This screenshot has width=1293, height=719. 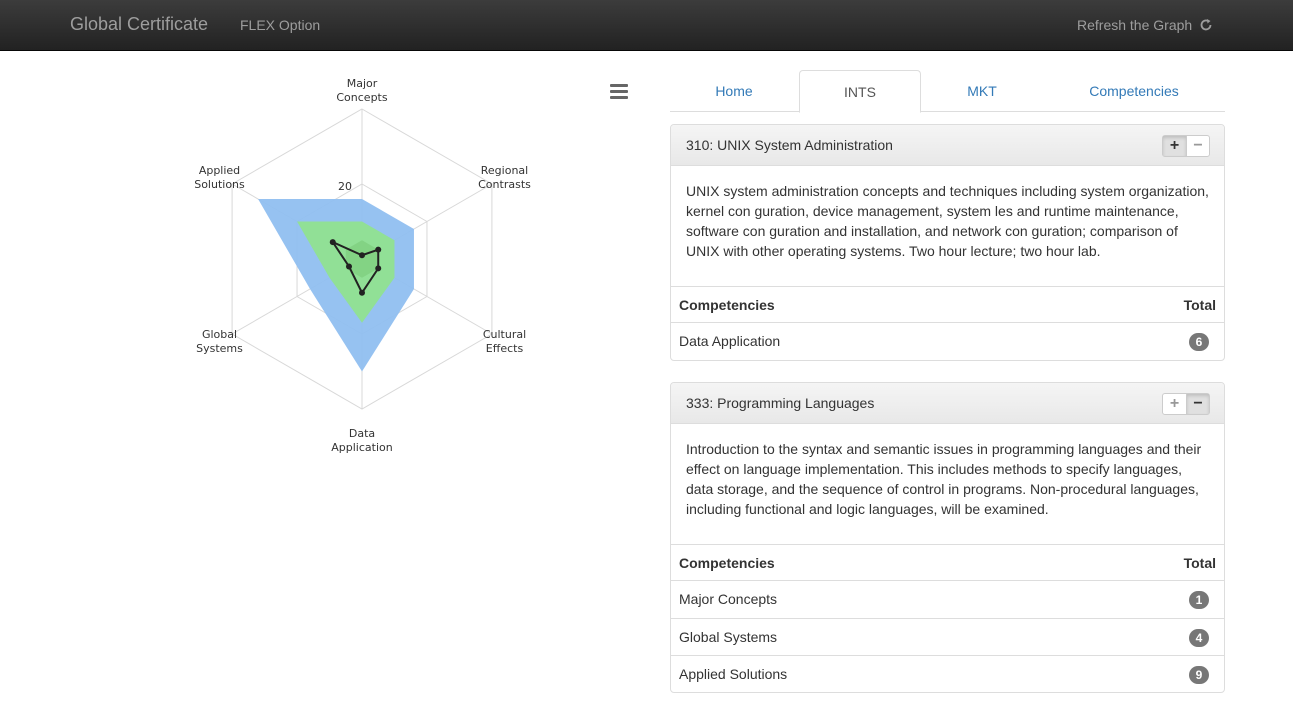 What do you see at coordinates (361, 440) in the screenshot?
I see `axis-label-3: Data Application` at bounding box center [361, 440].